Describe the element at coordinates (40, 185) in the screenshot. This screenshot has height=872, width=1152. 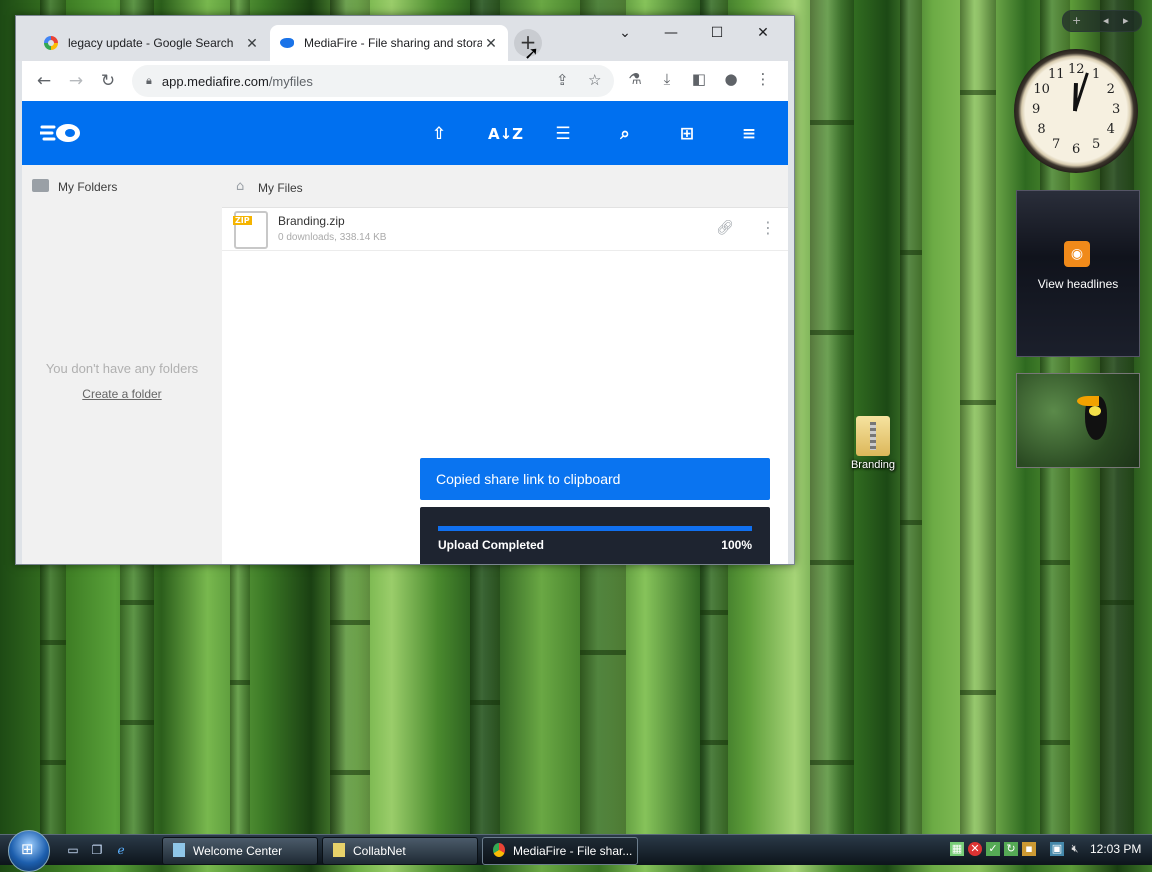
I see `folder-icon` at that location.